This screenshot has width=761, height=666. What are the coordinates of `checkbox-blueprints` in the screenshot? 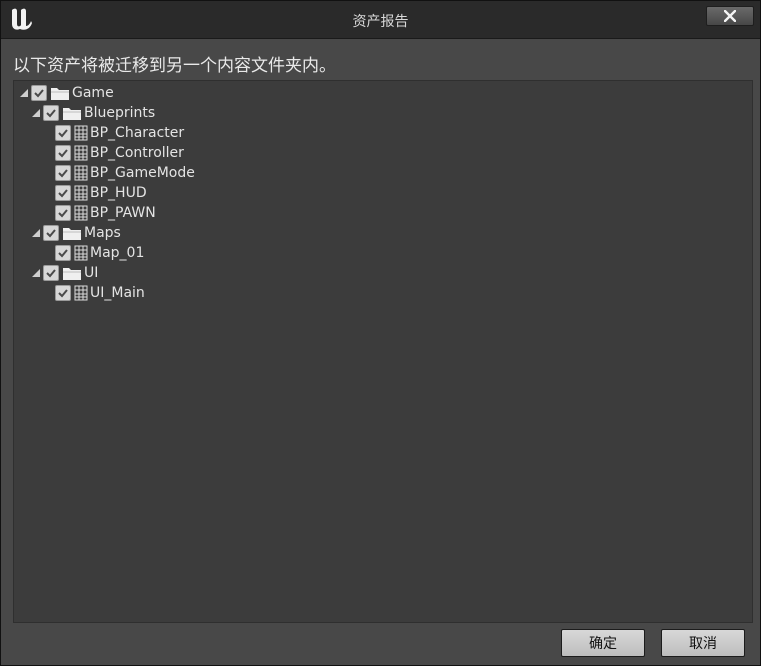 It's located at (51, 113).